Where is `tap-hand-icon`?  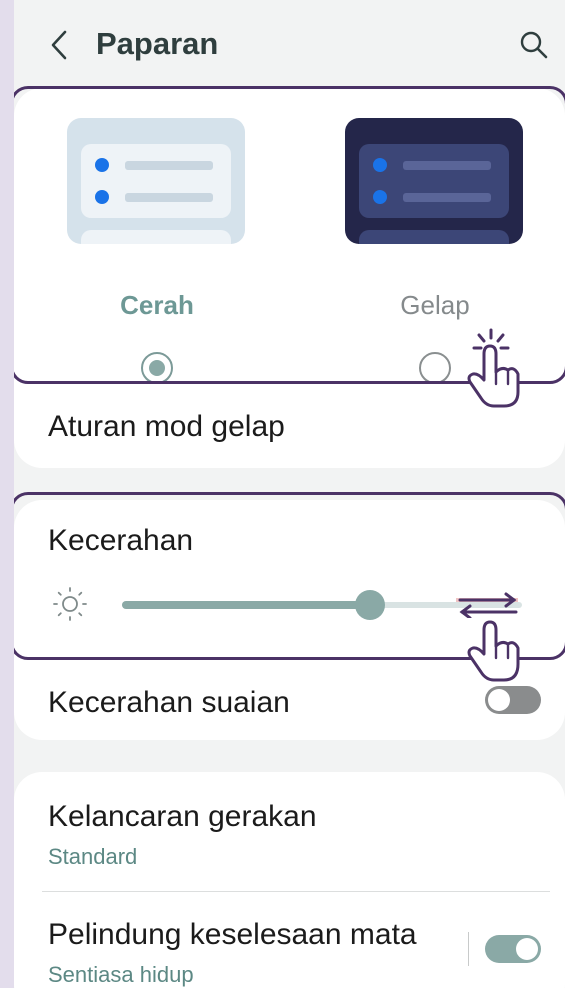
tap-hand-icon is located at coordinates (493, 368).